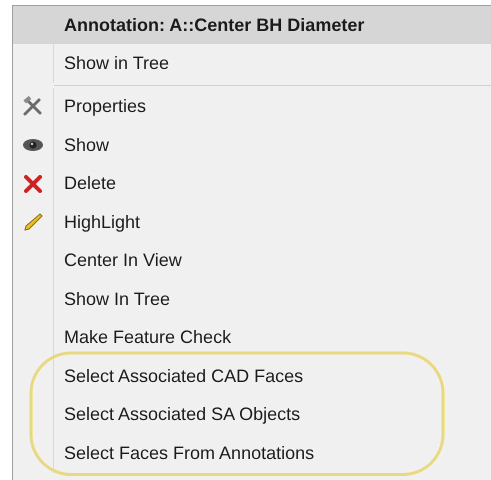 The width and height of the screenshot is (491, 480). Describe the element at coordinates (213, 25) in the screenshot. I see `menu-header: Annotation: A::Center BH Diameter` at that location.